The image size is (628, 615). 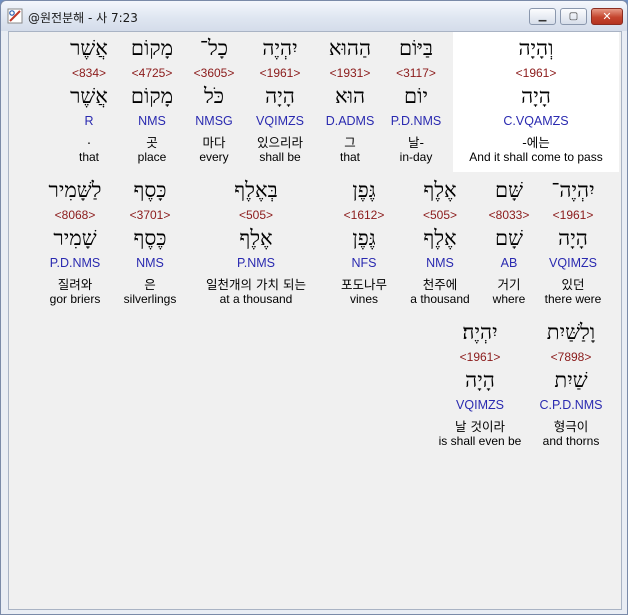 What do you see at coordinates (75, 238) in the screenshot?
I see `hebrew-lemma: שָׁמִיר` at bounding box center [75, 238].